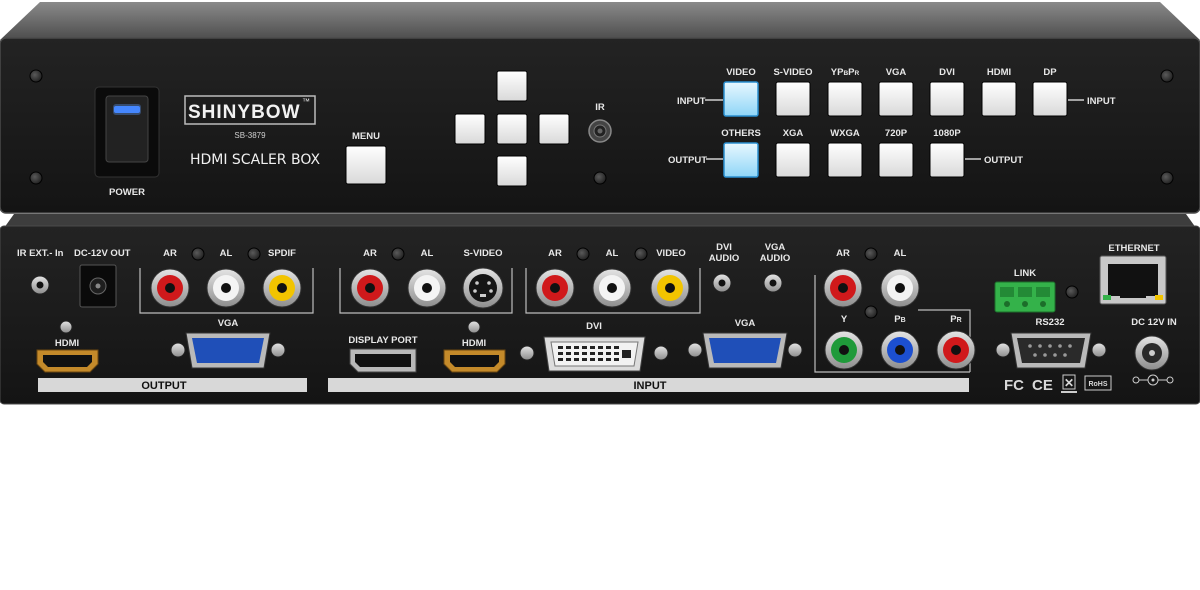 Image resolution: width=1200 pixels, height=590 pixels. Describe the element at coordinates (741, 99) in the screenshot. I see `input-video-button` at that location.